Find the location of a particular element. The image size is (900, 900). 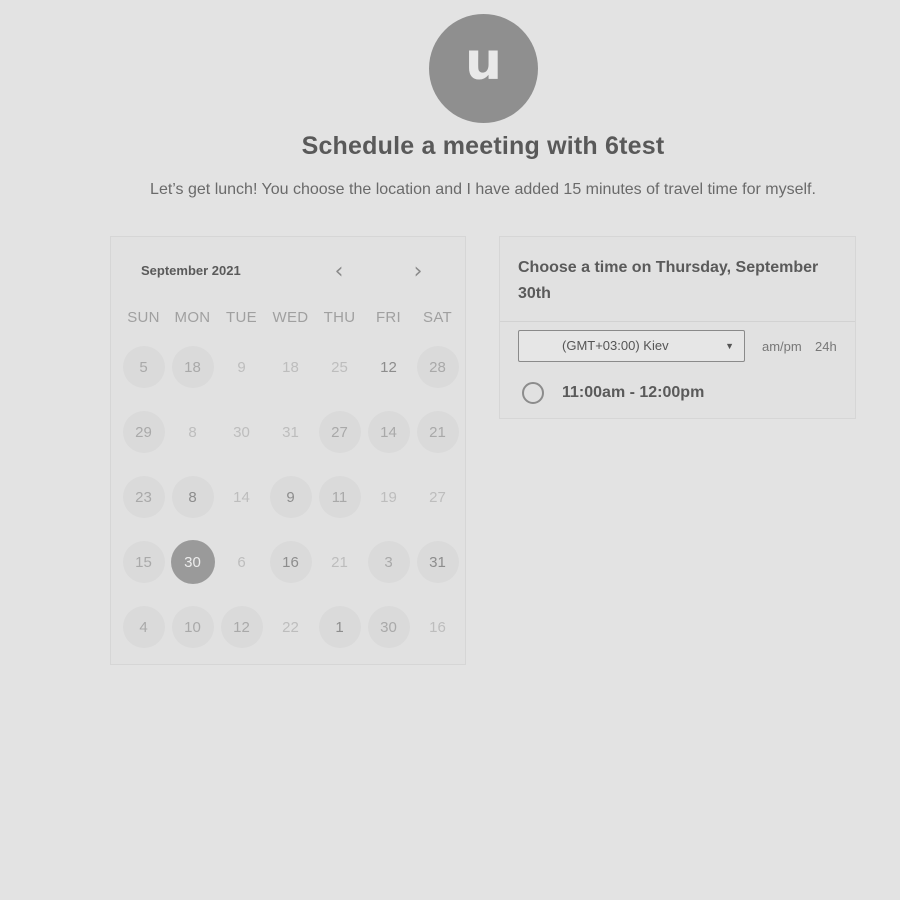

calendar-day-number: 4 is located at coordinates (143, 627).